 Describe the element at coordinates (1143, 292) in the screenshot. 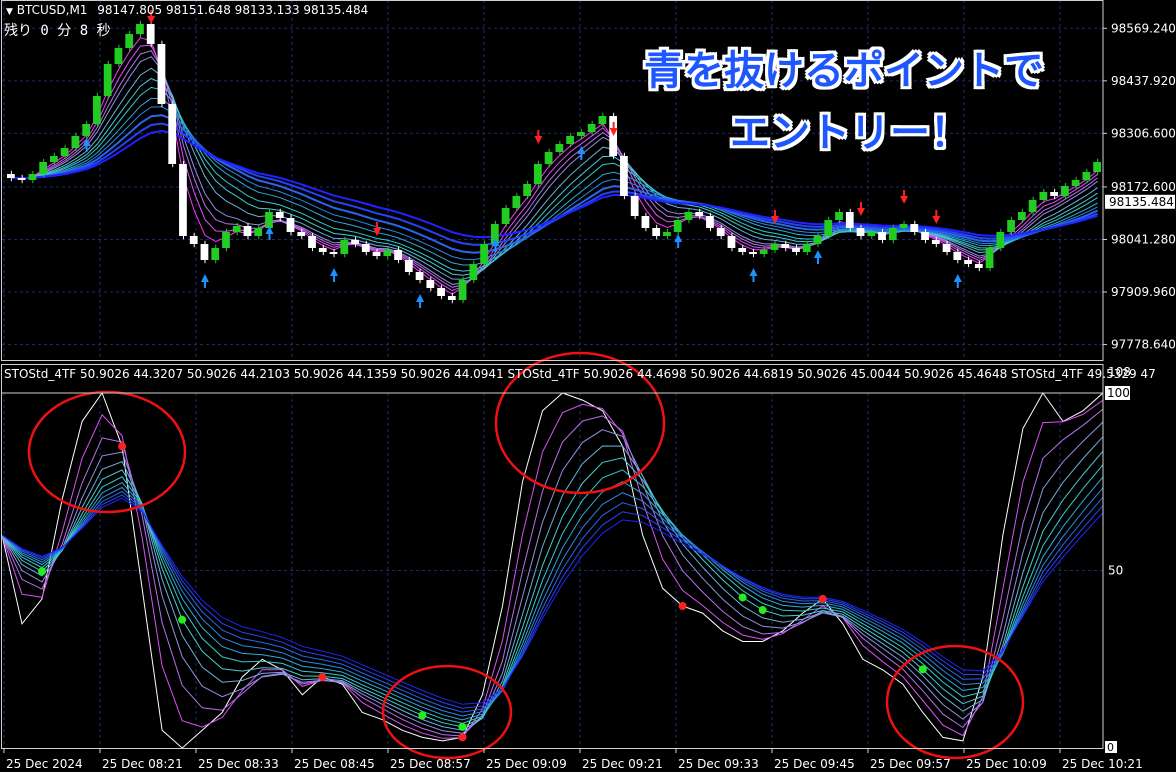

I see `price-tick-label: 97909.960` at that location.